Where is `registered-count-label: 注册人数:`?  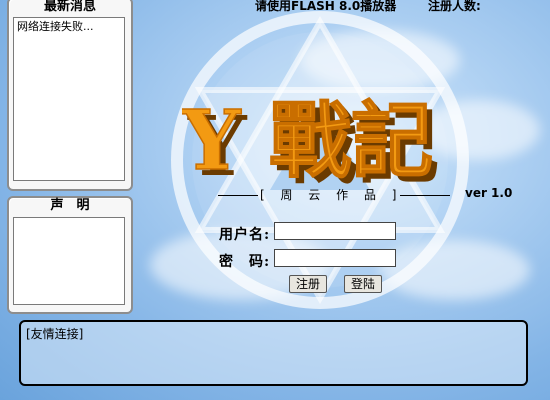
registered-count-label: 注册人数: is located at coordinates (454, 6).